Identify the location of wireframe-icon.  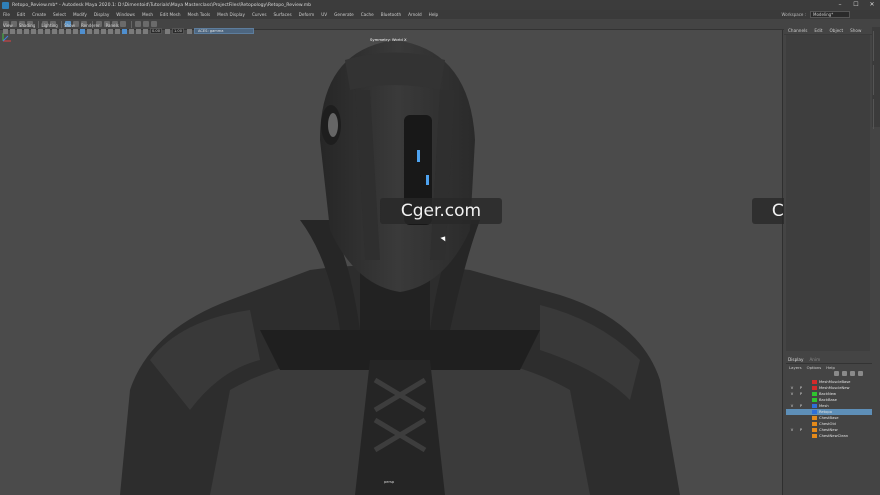
(75, 31).